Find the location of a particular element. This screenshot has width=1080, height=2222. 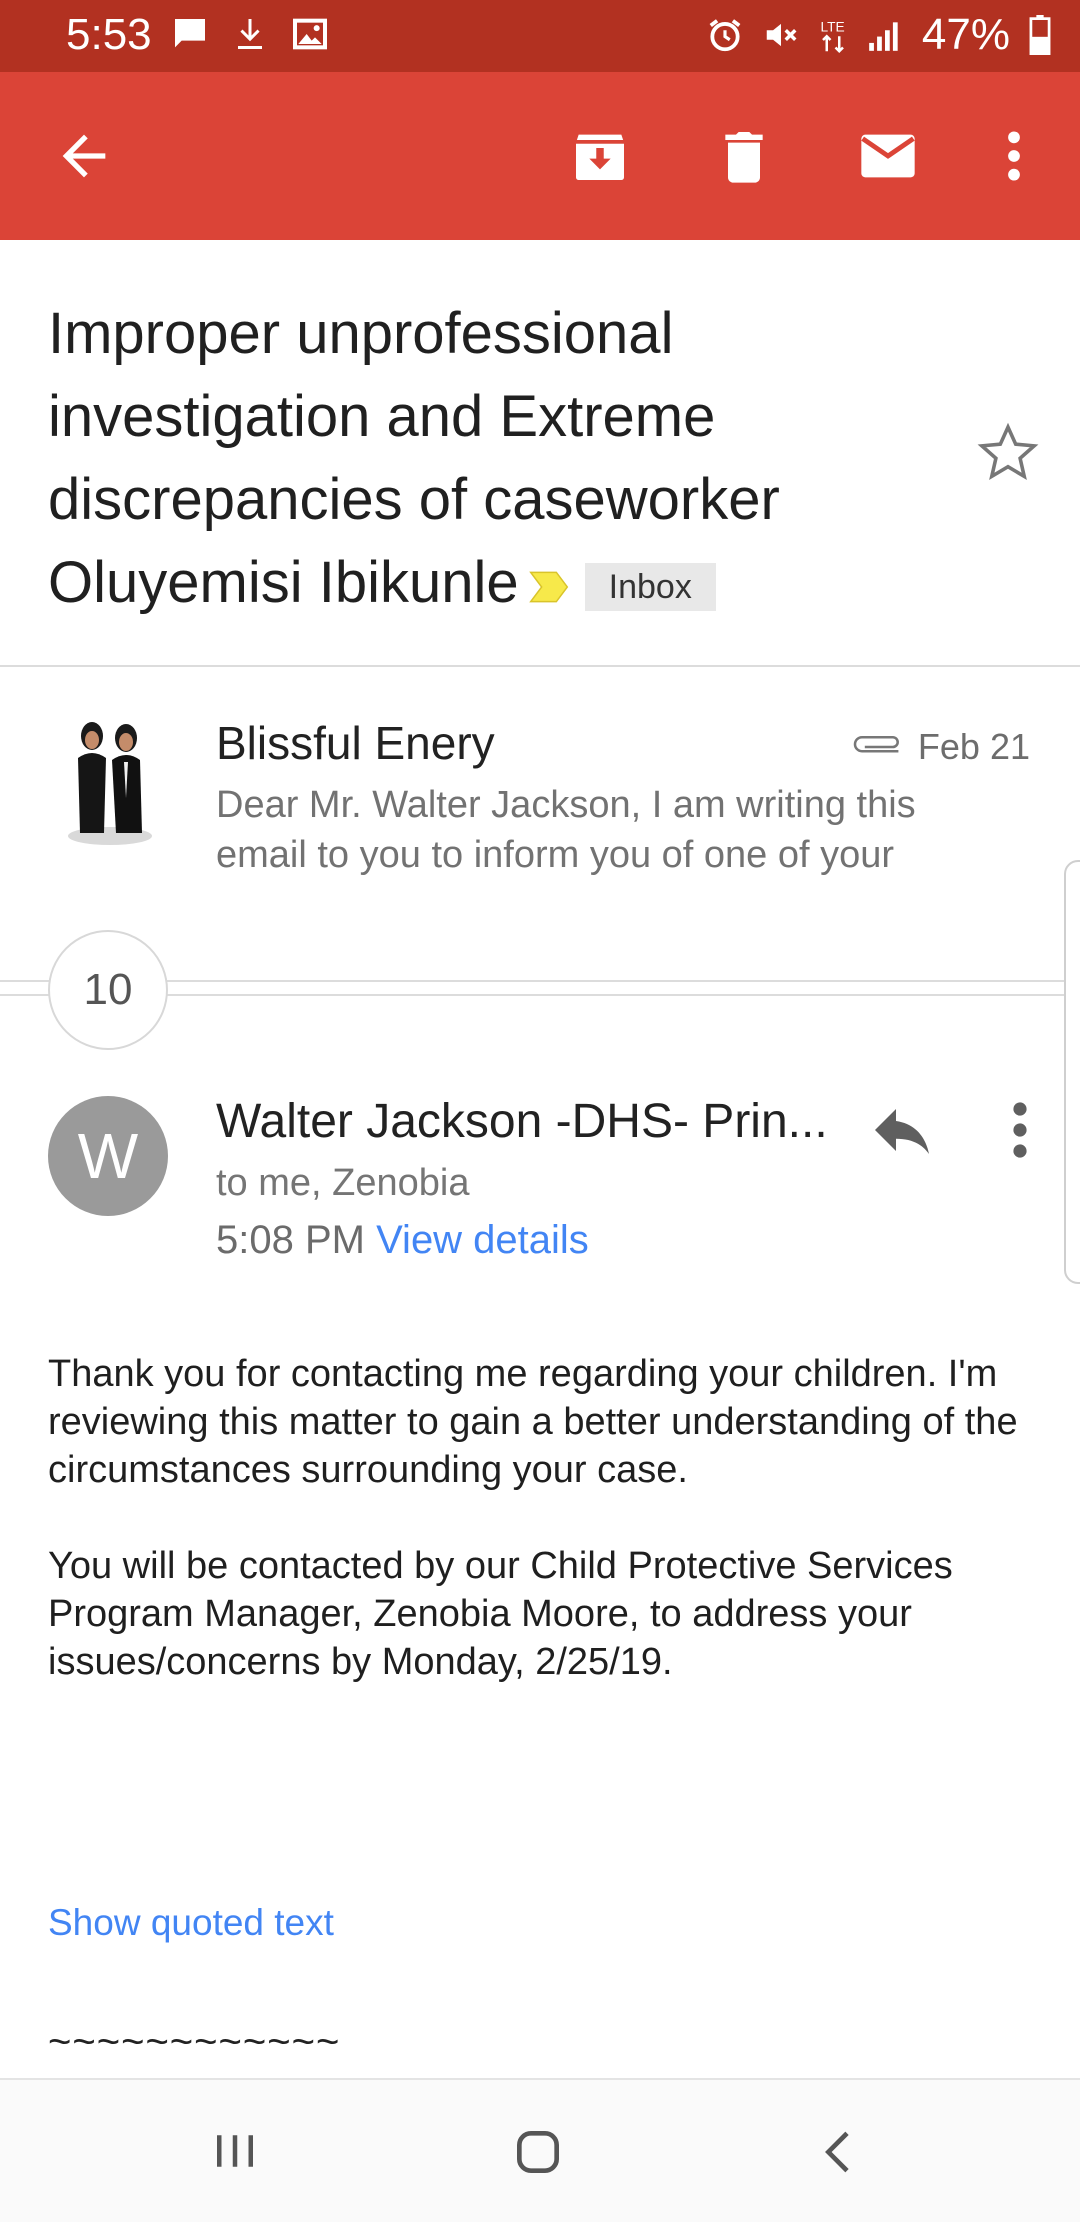

importance-marker-icon is located at coordinates (549, 587).